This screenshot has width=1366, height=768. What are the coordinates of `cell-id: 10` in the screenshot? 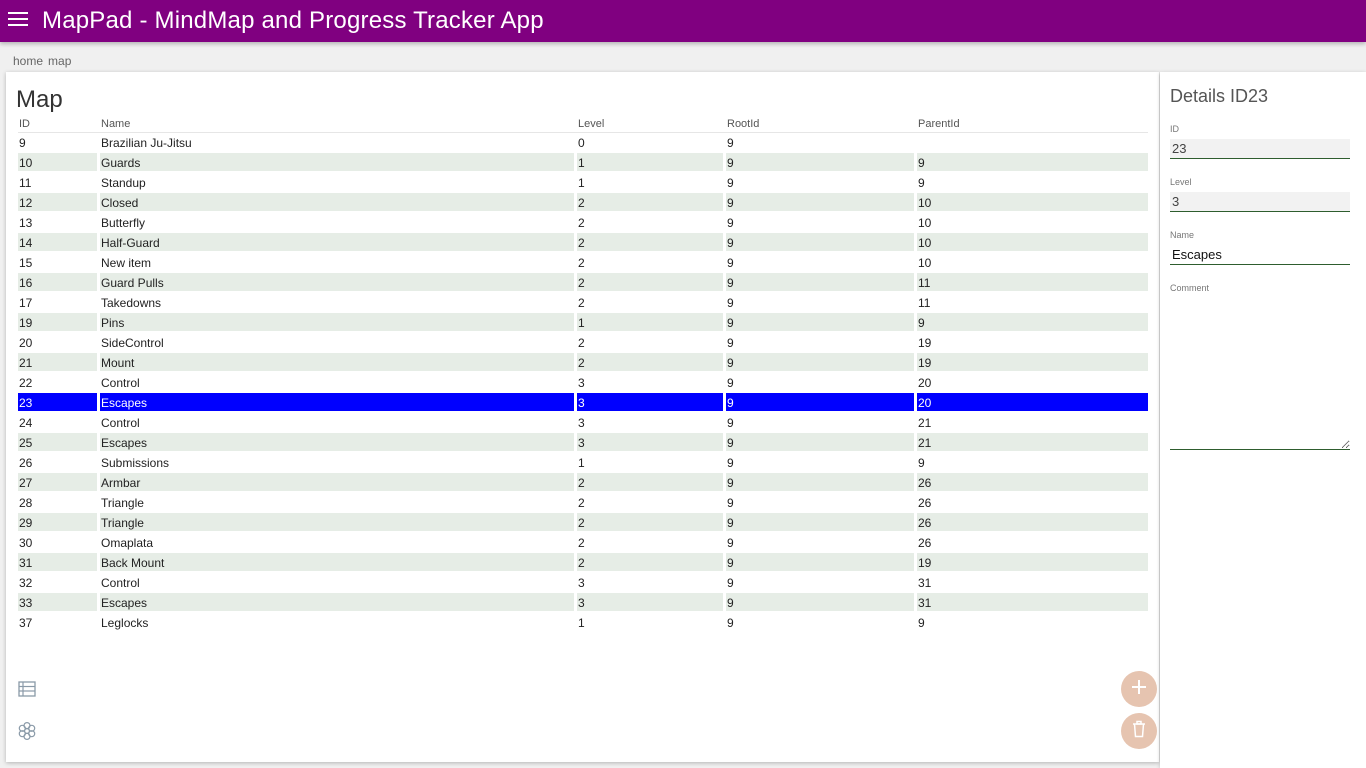 It's located at (59, 163).